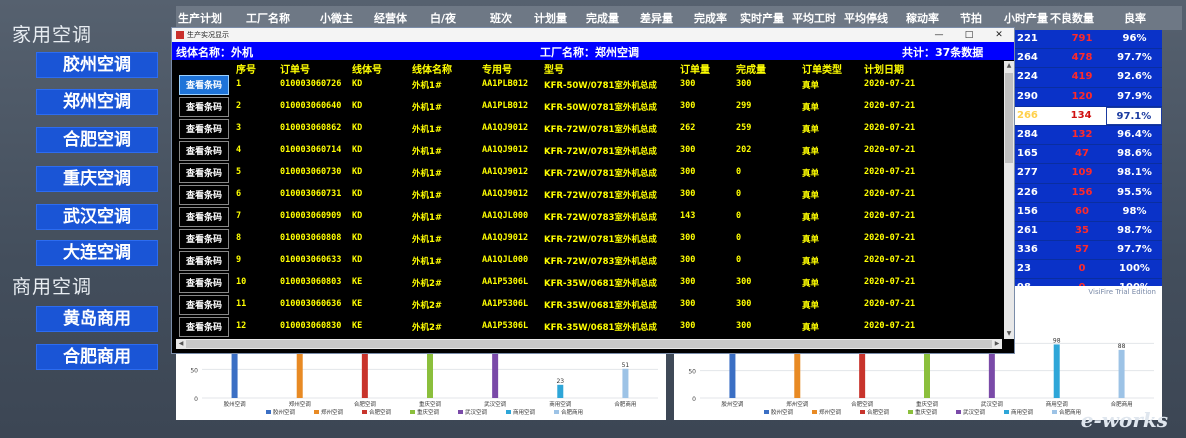 The height and width of the screenshot is (438, 1186). What do you see at coordinates (336, 18) in the screenshot?
I see `summary-header-cell: 小微主` at bounding box center [336, 18].